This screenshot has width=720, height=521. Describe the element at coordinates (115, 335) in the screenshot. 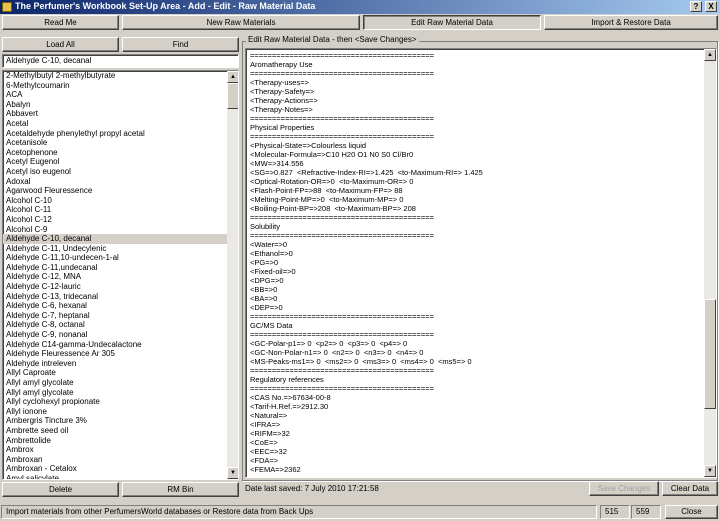

I see `list-item: Aldehyde C-9, nonanal` at that location.